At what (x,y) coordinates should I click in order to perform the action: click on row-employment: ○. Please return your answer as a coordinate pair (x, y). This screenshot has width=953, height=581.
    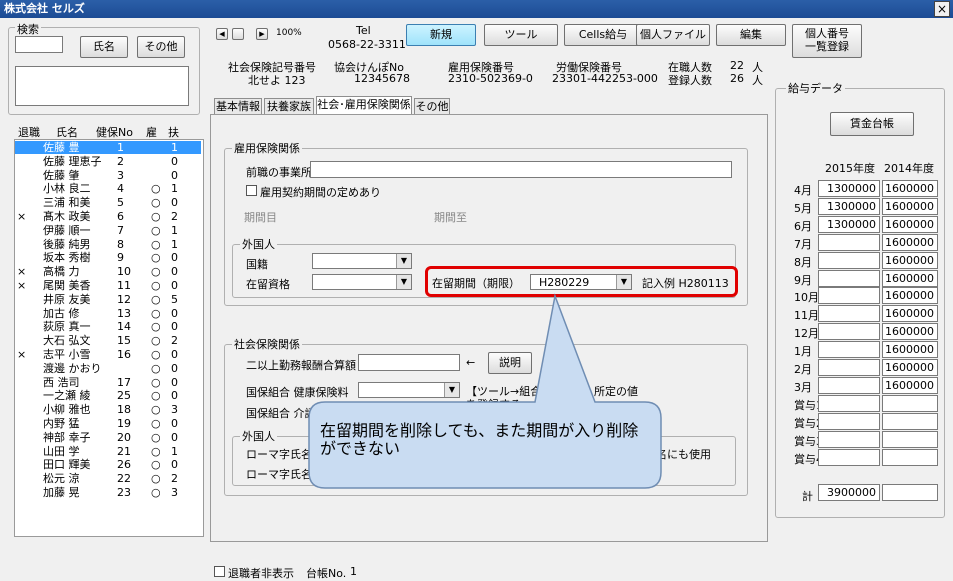
    Looking at the image, I should click on (156, 203).